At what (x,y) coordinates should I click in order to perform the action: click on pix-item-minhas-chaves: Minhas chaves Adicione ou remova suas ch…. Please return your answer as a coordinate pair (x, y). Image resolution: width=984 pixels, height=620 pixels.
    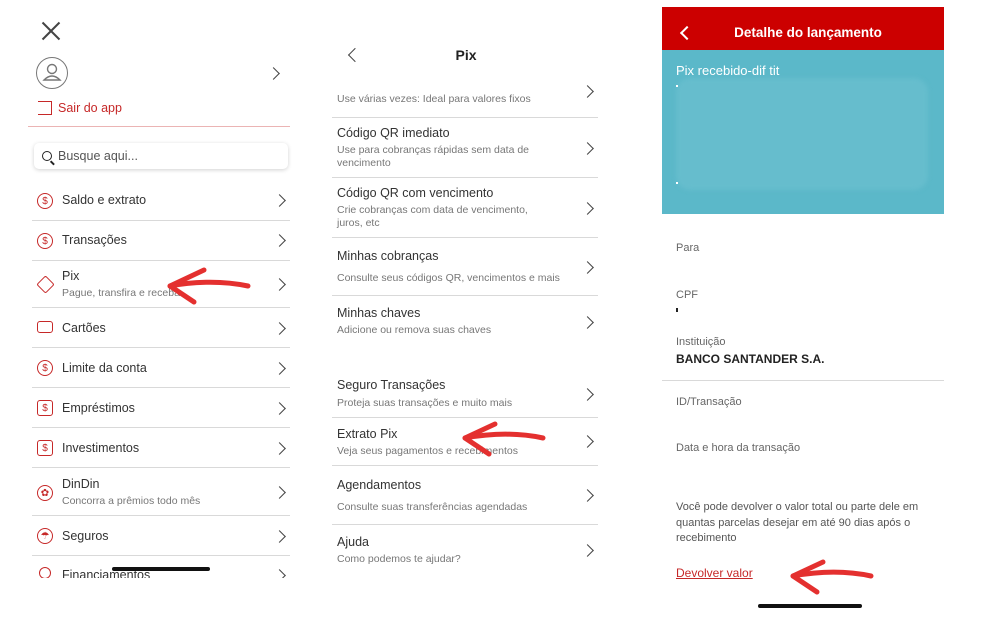
    Looking at the image, I should click on (465, 323).